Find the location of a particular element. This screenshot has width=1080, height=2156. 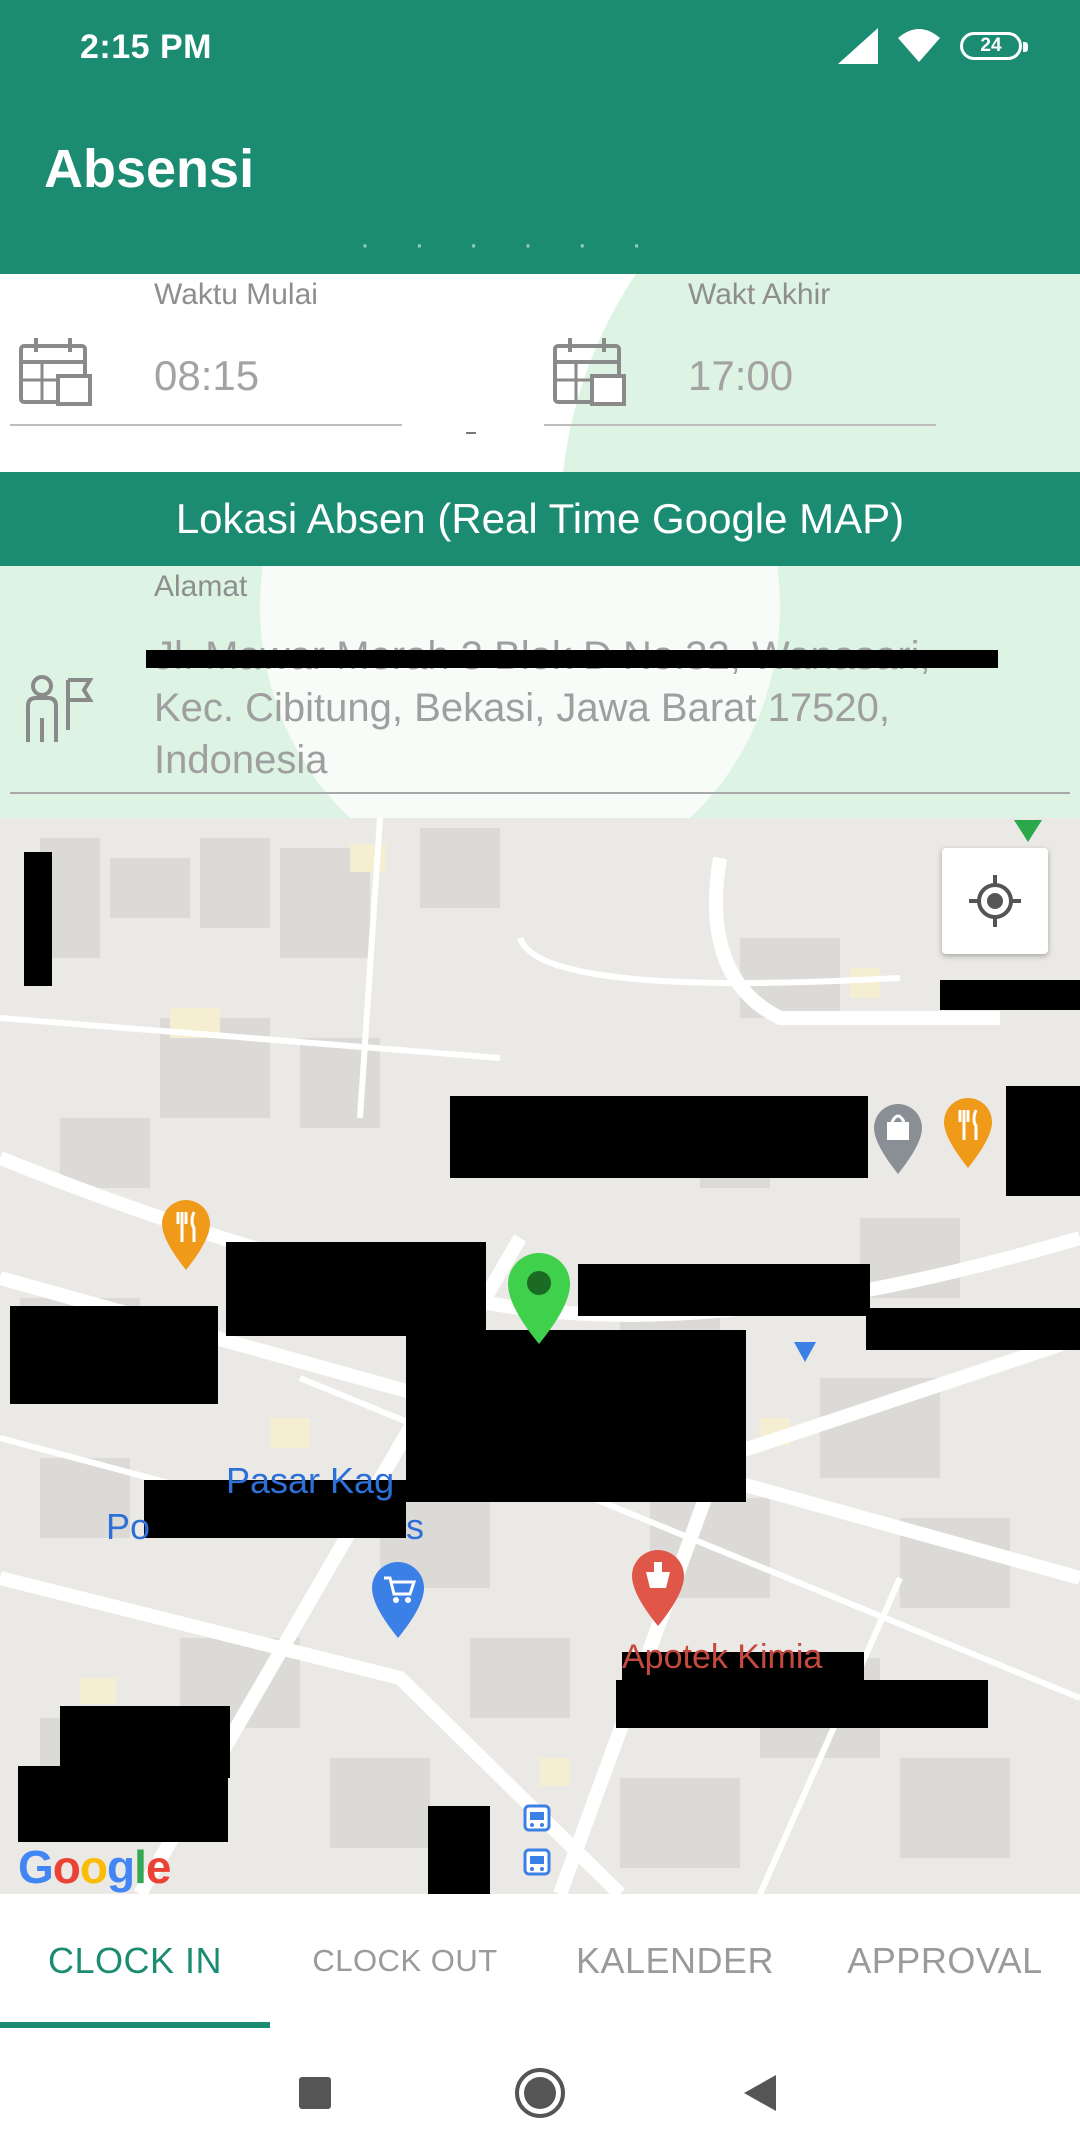

end-time-field: Wakt Akhir 17:00 is located at coordinates (740, 359).